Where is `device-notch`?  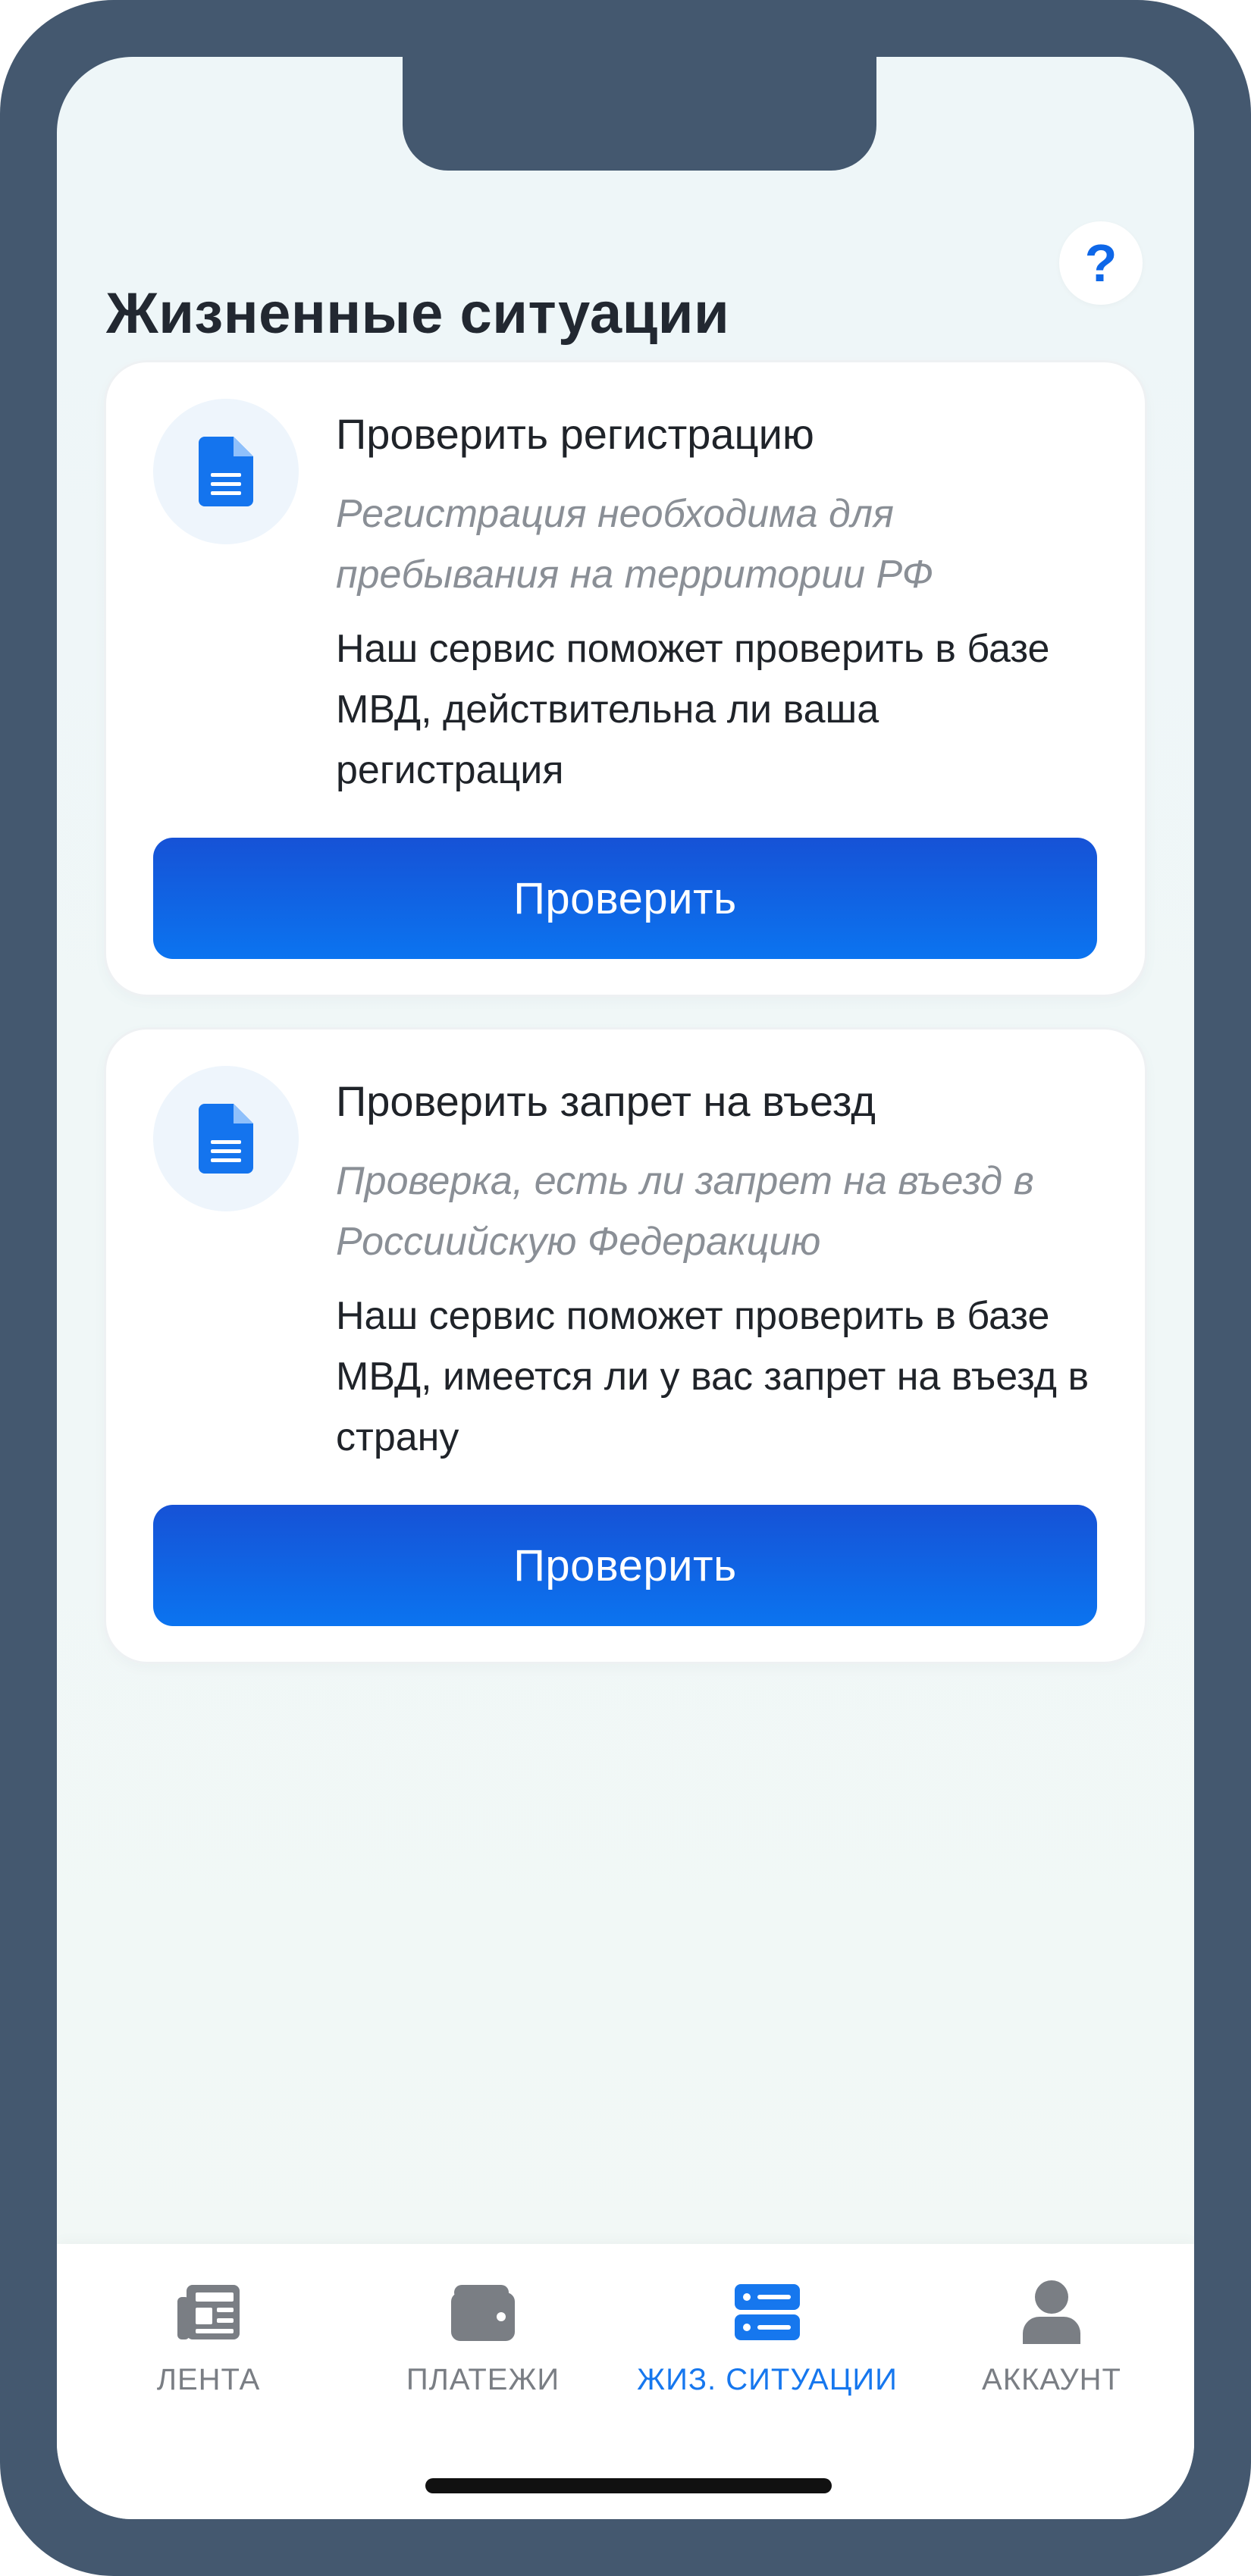 device-notch is located at coordinates (639, 114).